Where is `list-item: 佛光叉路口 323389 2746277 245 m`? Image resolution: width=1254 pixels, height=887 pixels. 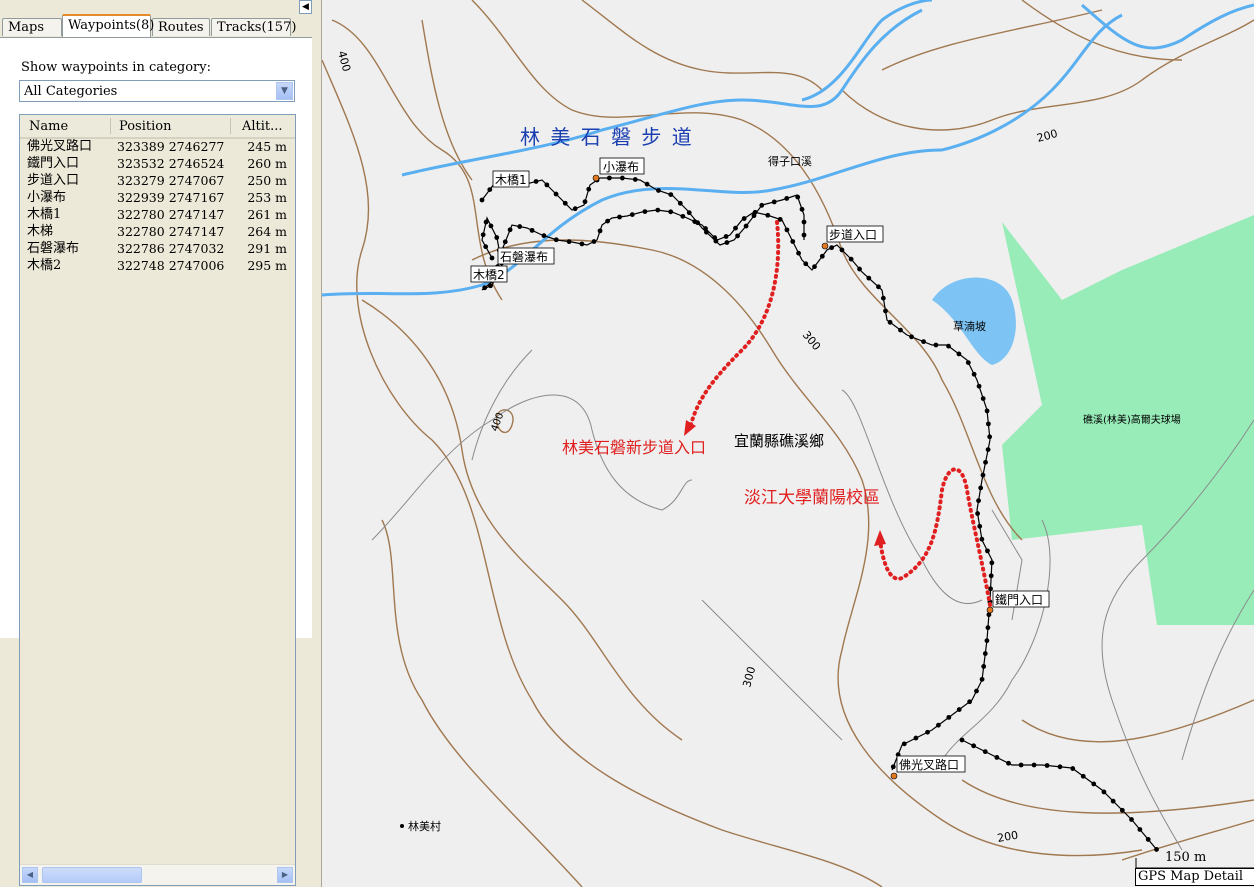 list-item: 佛光叉路口 323389 2746277 245 m is located at coordinates (157, 147).